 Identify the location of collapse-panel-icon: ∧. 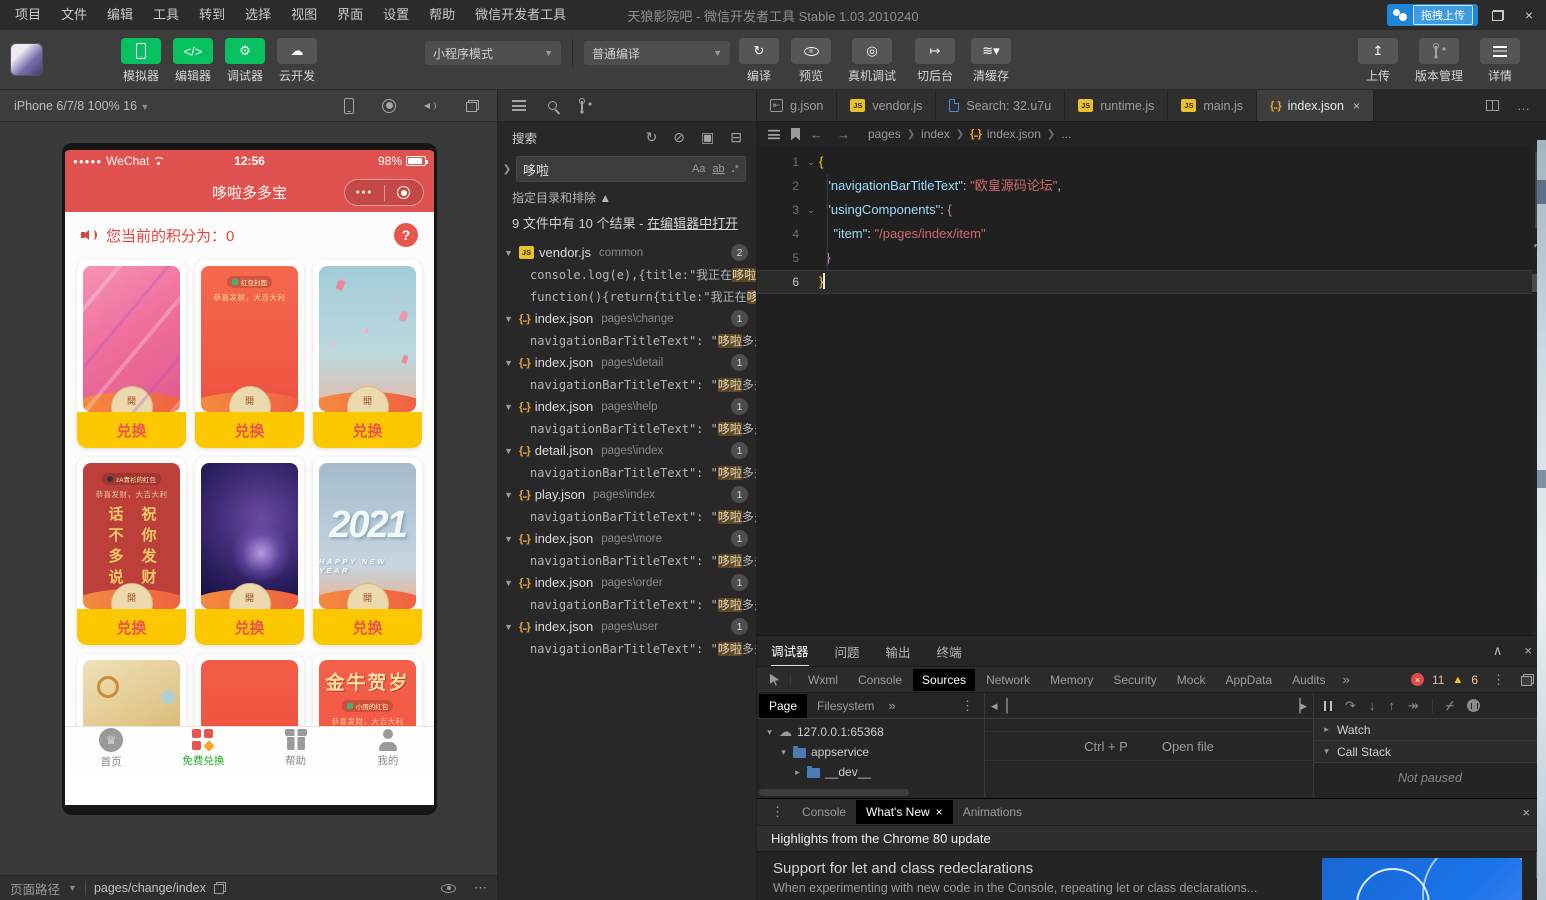
(1498, 651).